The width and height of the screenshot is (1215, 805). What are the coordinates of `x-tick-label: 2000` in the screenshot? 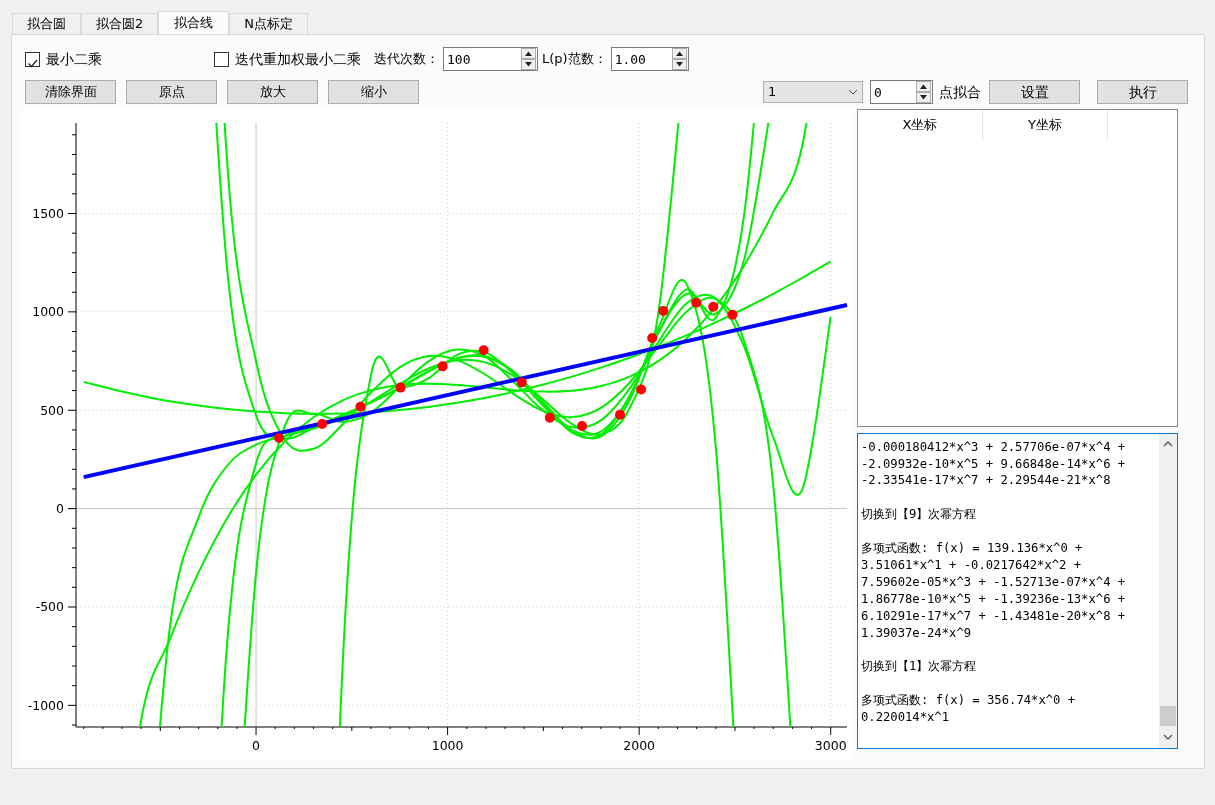 It's located at (639, 745).